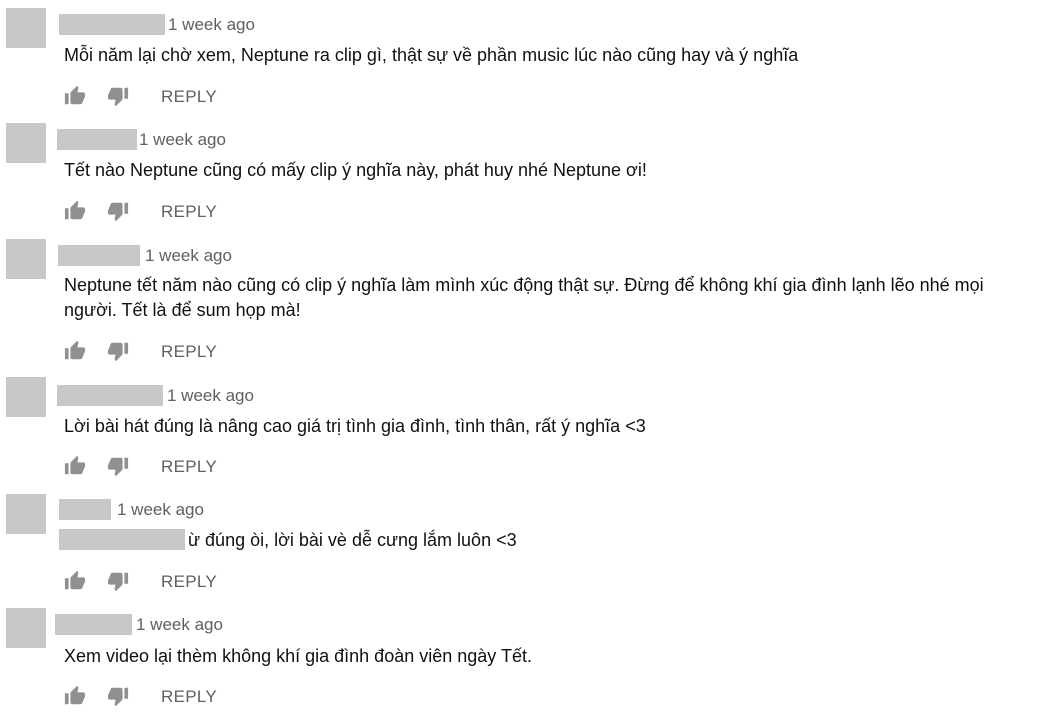  What do you see at coordinates (122, 539) in the screenshot?
I see `redacted-mention` at bounding box center [122, 539].